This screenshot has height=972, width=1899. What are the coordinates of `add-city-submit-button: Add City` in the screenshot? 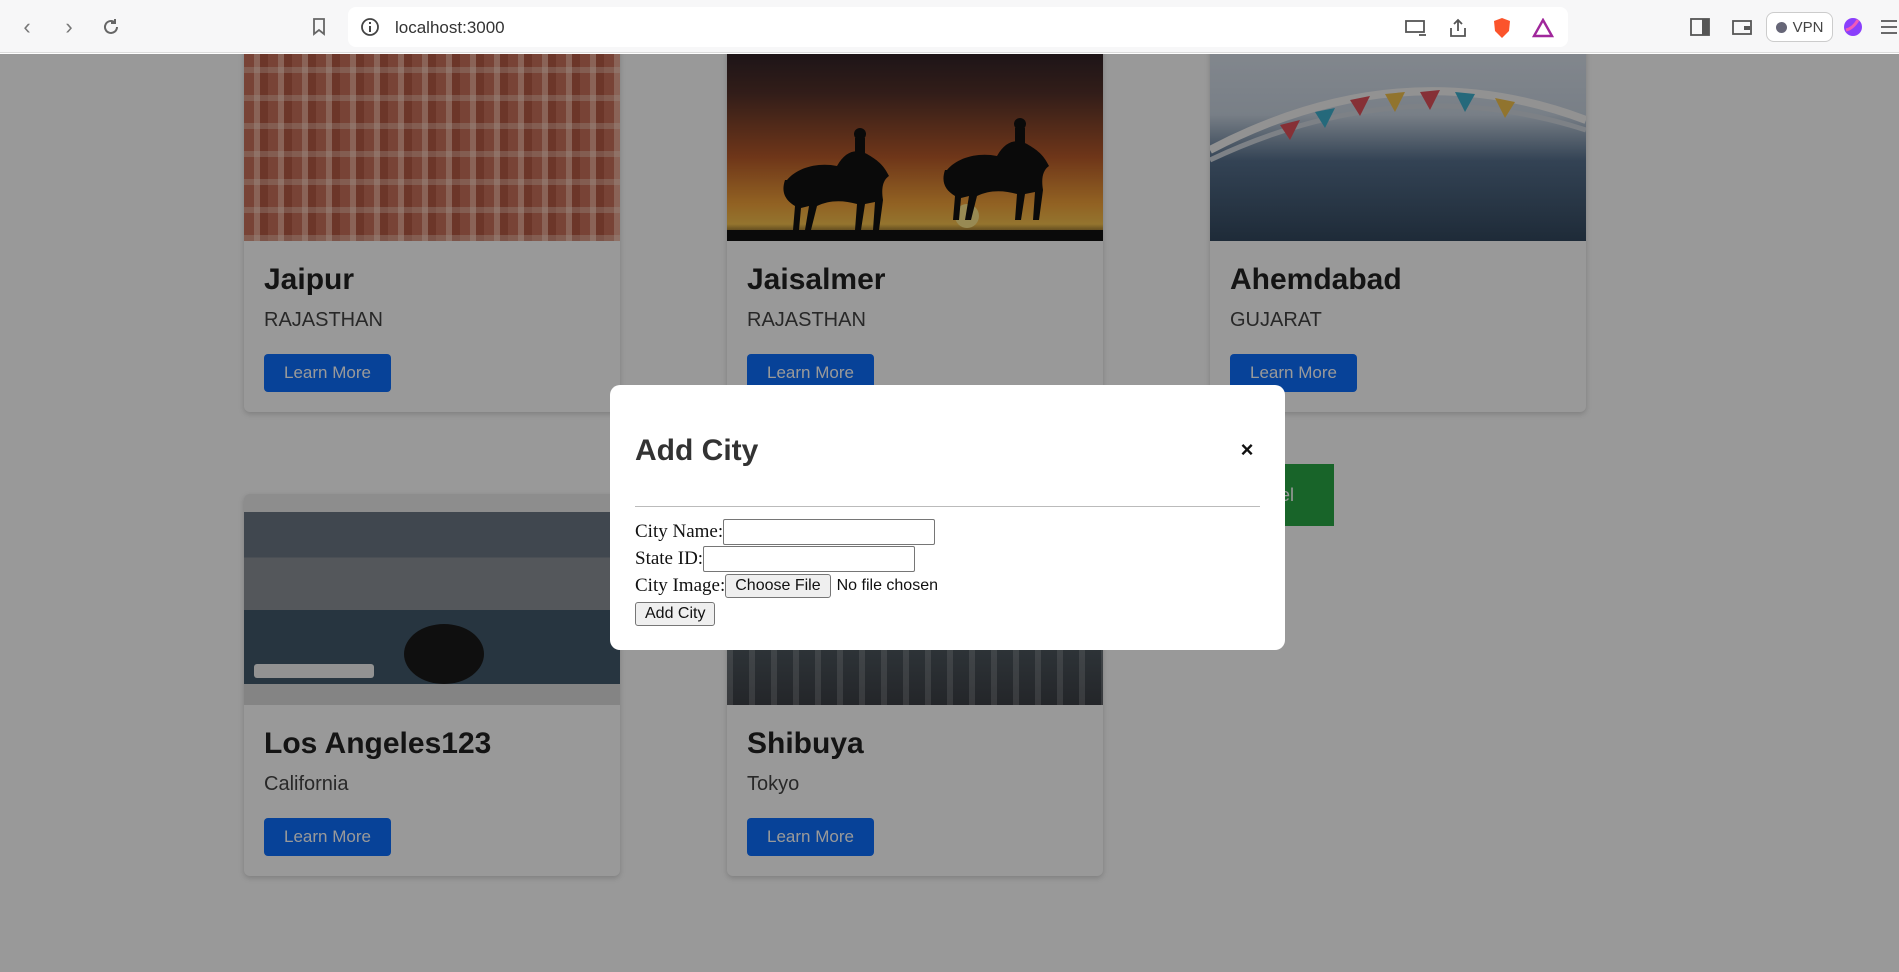 It's located at (675, 613).